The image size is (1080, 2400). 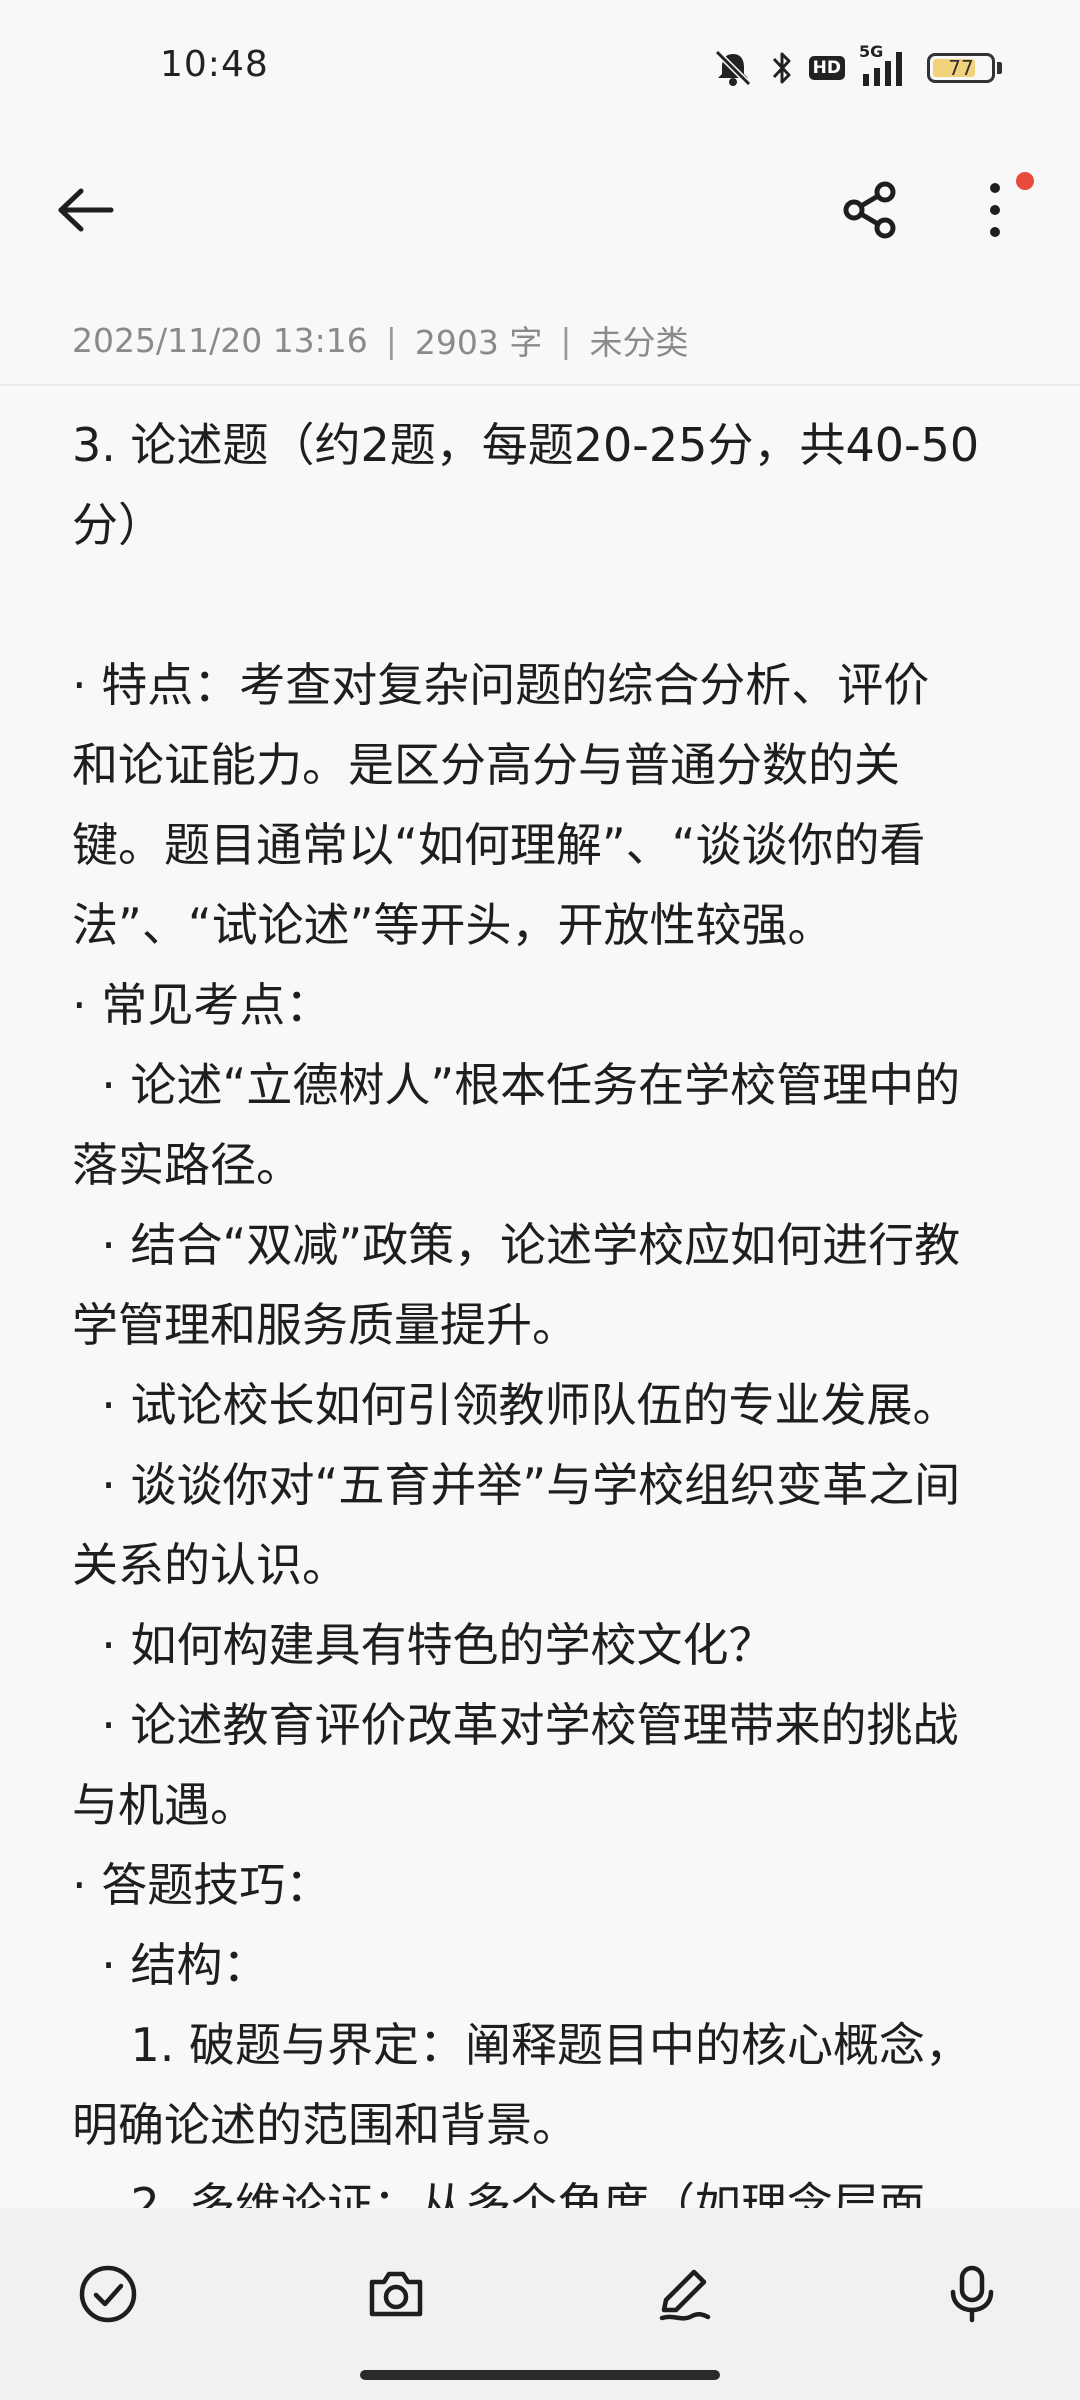 I want to click on network-type: 5G, so click(x=871, y=51).